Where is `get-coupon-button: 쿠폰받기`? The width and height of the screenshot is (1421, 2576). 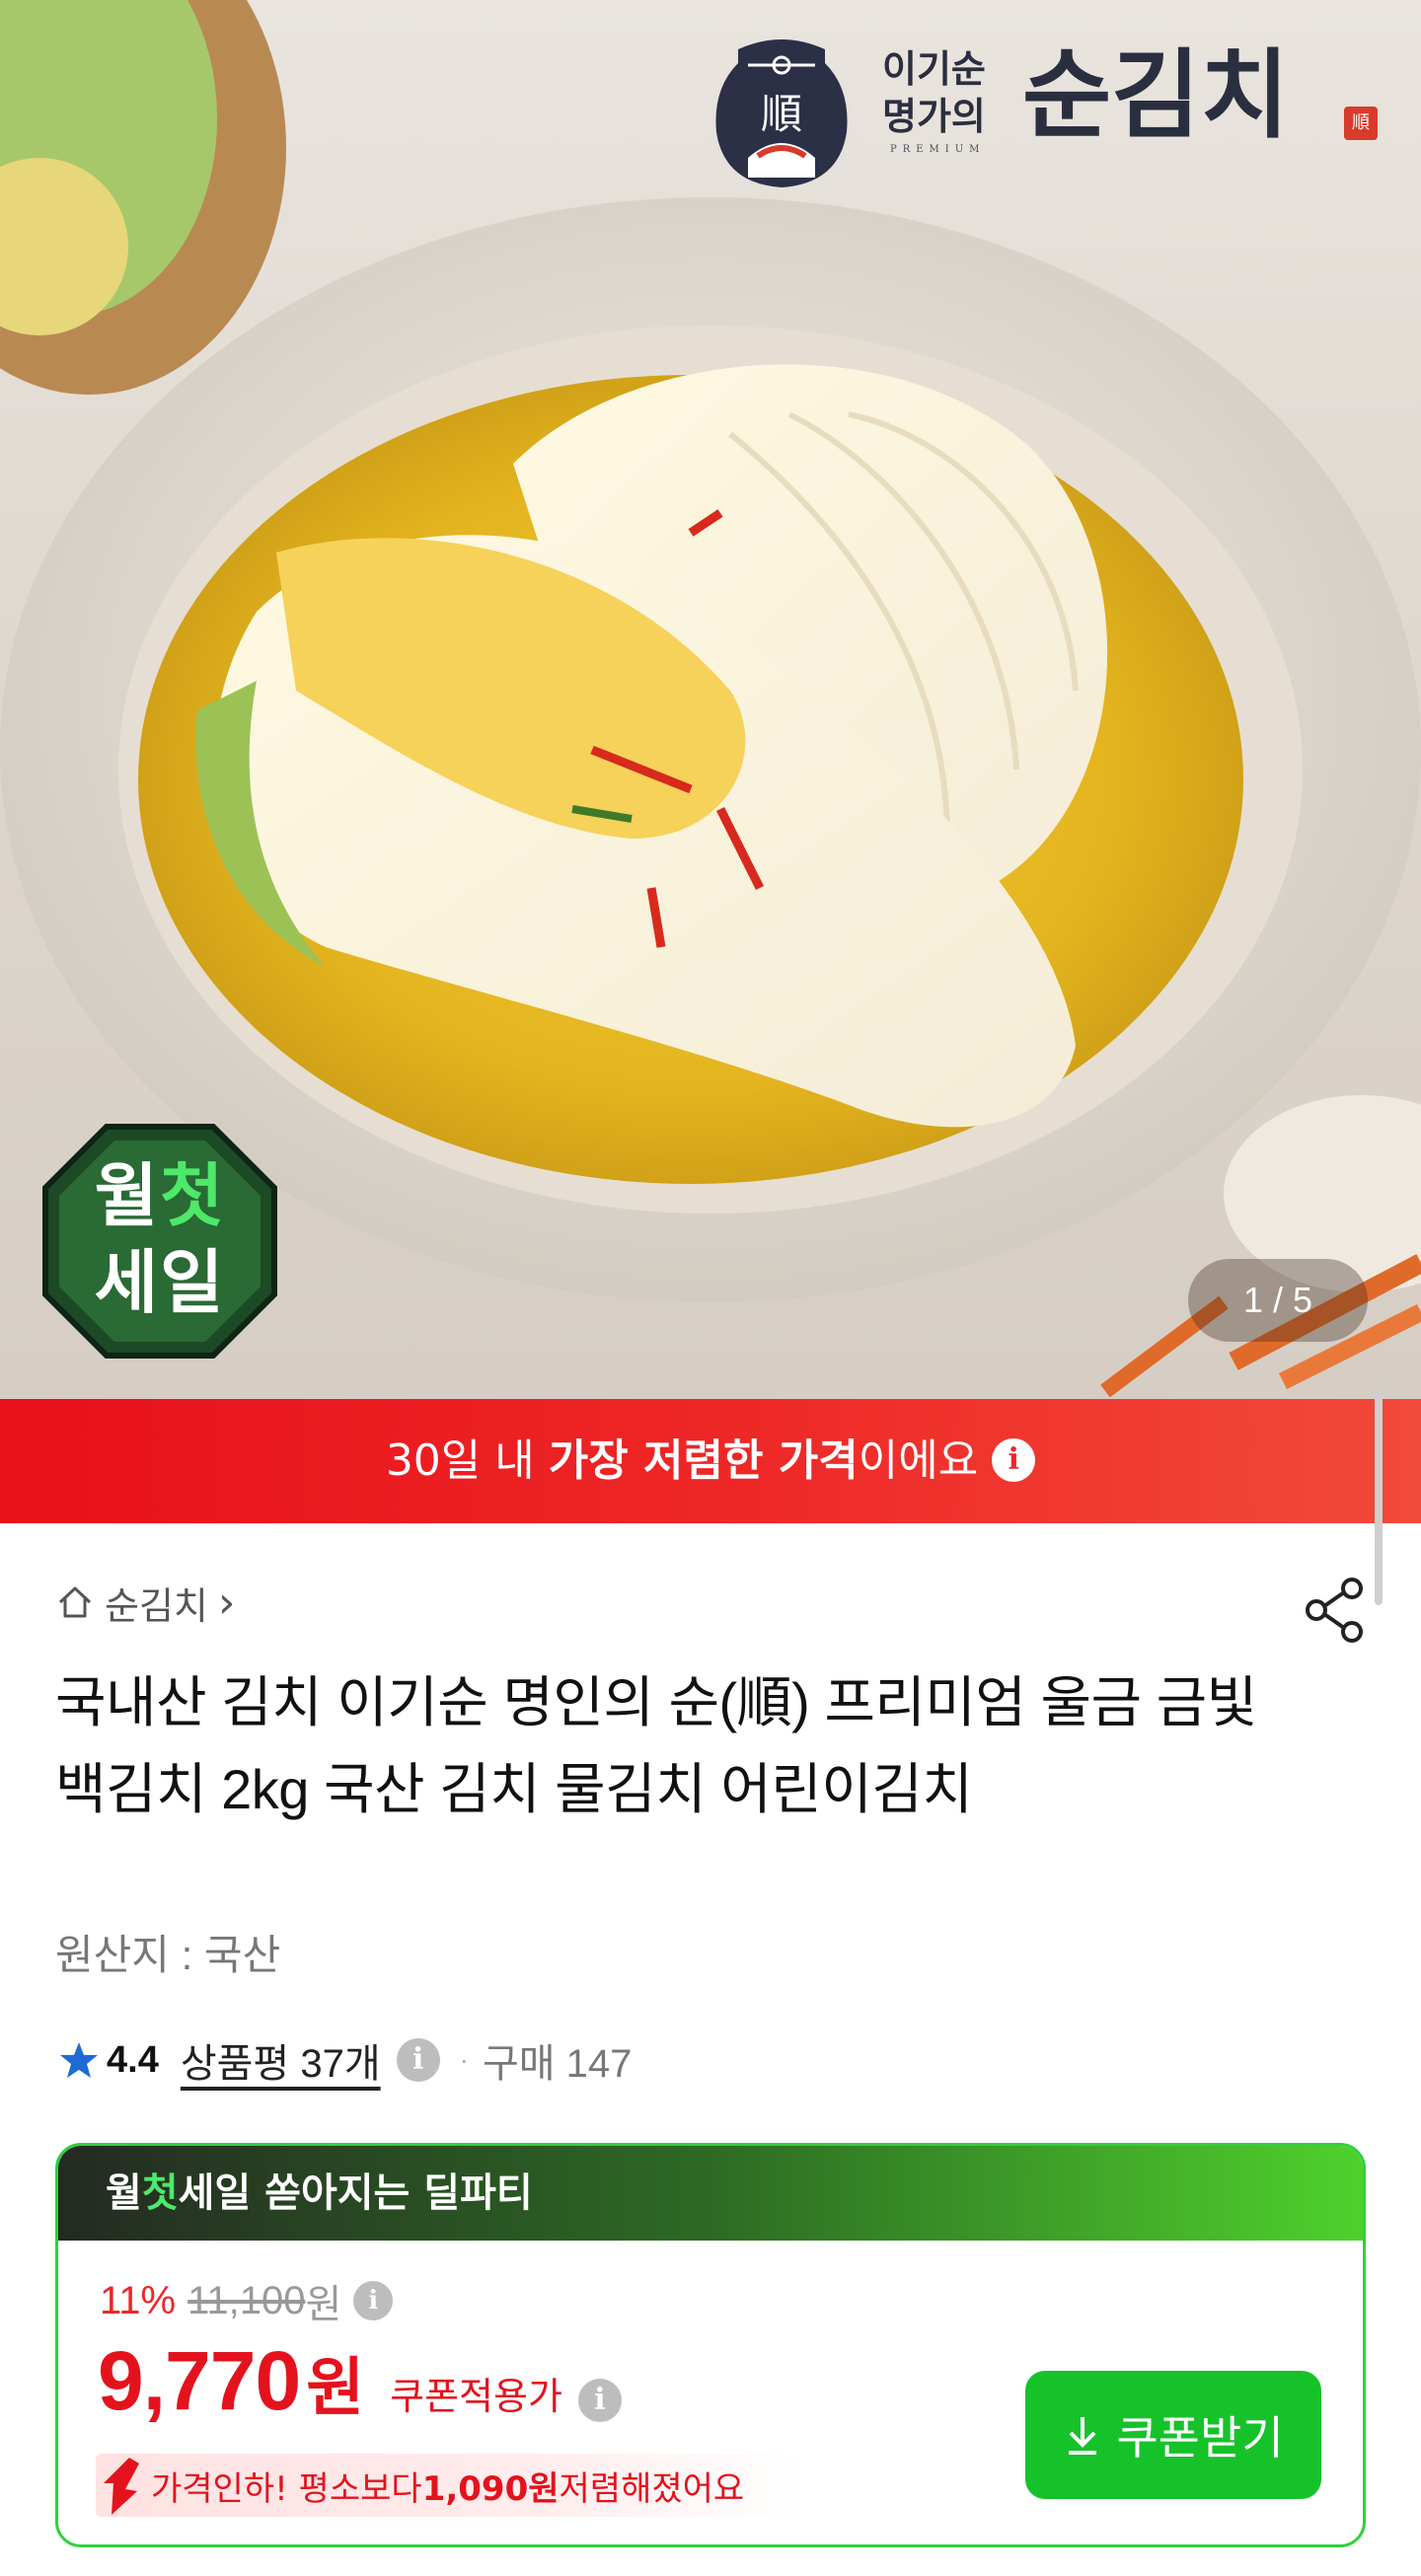 get-coupon-button: 쿠폰받기 is located at coordinates (1173, 2435).